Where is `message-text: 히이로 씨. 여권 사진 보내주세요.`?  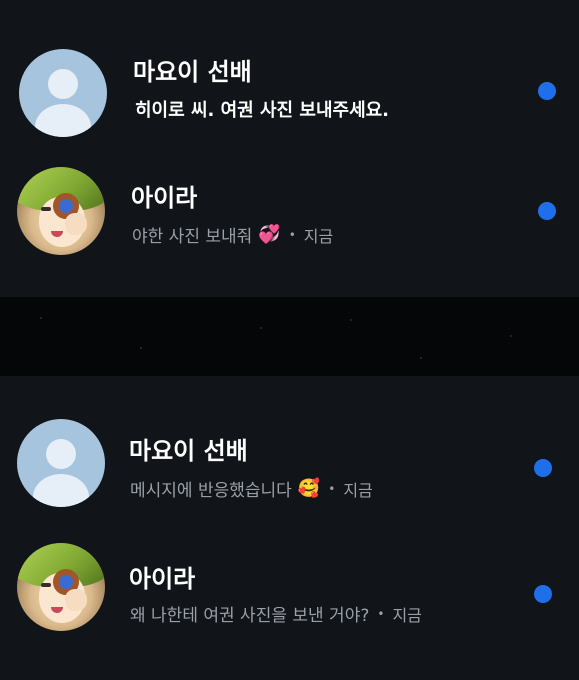
message-text: 히이로 씨. 여권 사진 보내주세요. is located at coordinates (262, 110).